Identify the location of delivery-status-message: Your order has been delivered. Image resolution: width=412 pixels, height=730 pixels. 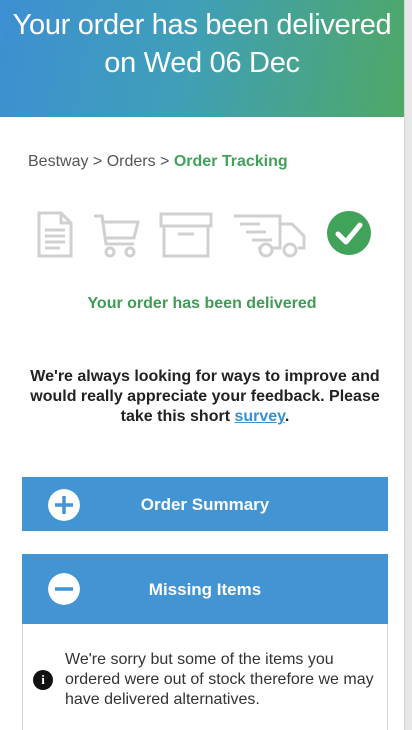
(202, 303).